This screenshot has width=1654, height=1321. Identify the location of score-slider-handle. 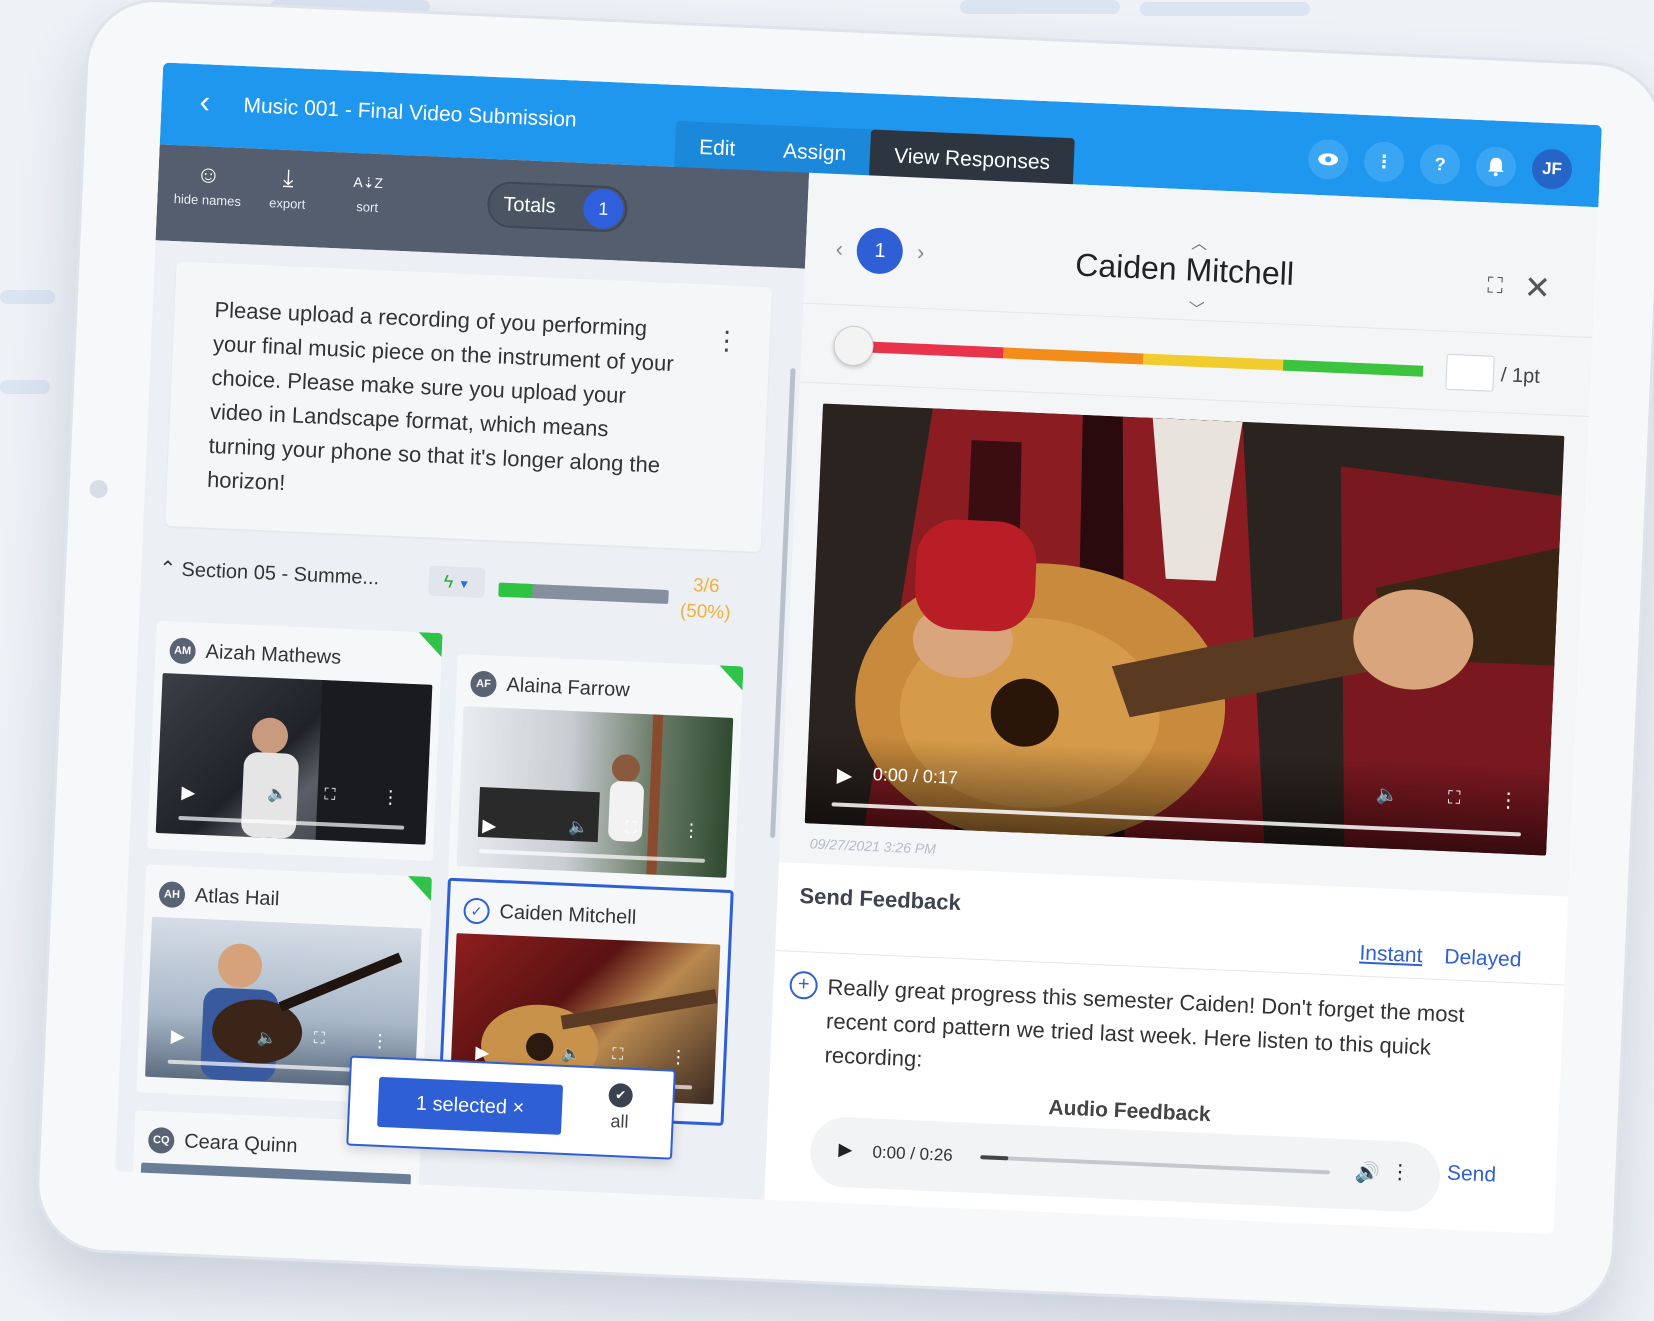
(853, 346).